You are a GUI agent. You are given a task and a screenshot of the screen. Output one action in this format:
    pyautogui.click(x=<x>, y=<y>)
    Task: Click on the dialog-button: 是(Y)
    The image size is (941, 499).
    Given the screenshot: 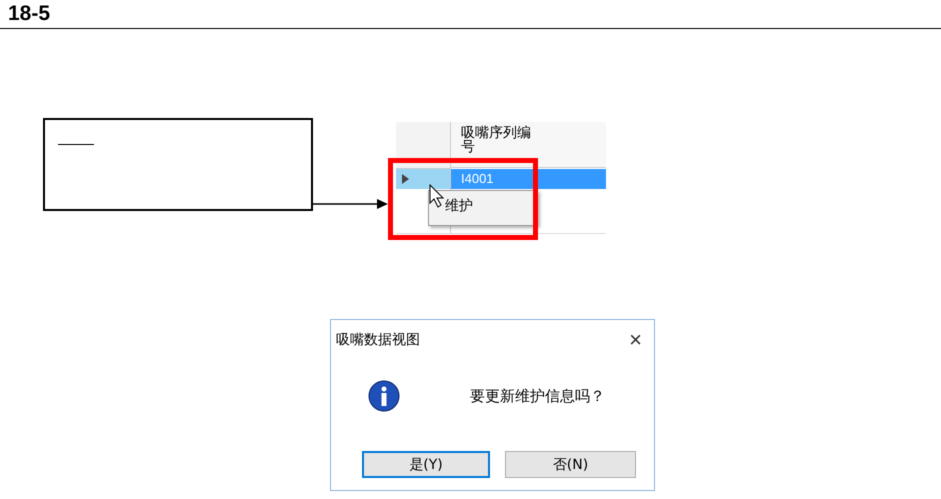 What is the action you would take?
    pyautogui.click(x=426, y=464)
    